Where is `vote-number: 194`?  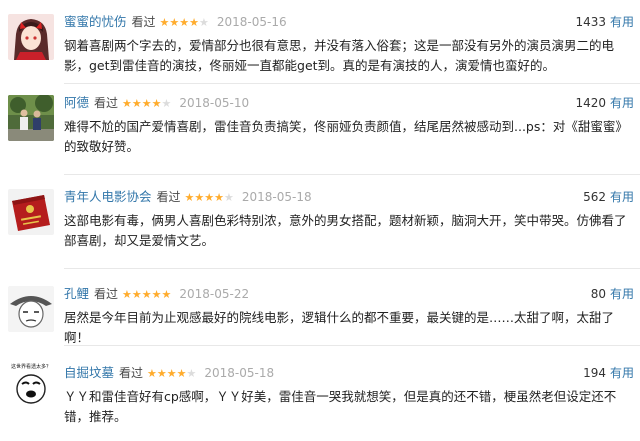 vote-number: 194 is located at coordinates (594, 373).